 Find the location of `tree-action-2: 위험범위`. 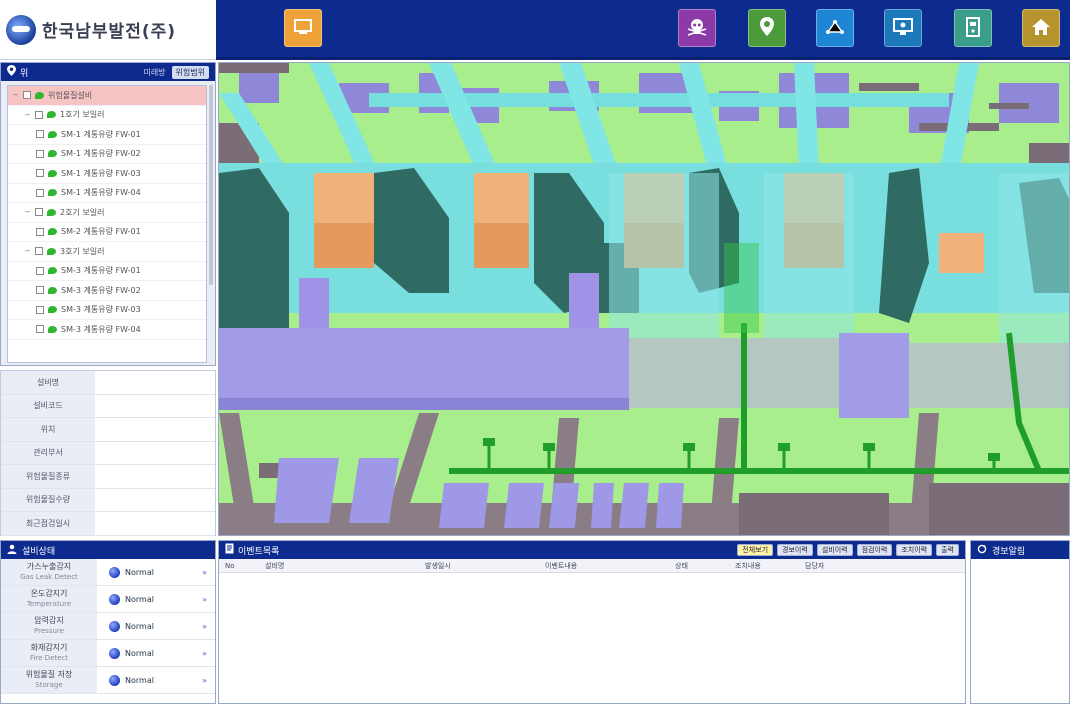

tree-action-2: 위험범위 is located at coordinates (190, 72).